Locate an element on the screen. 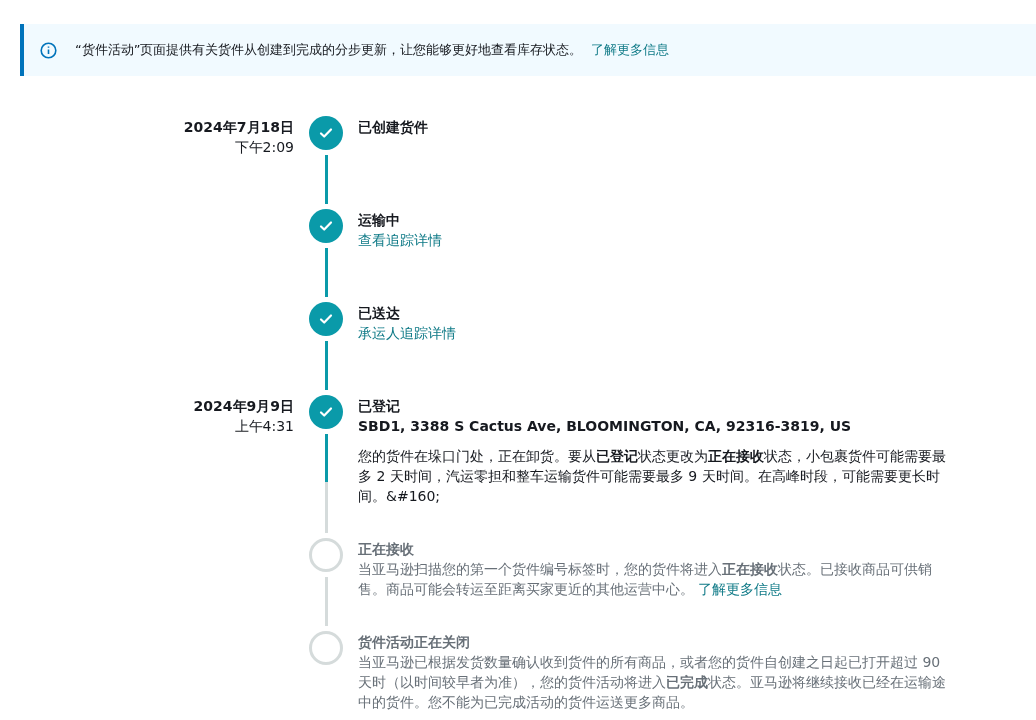 The width and height of the screenshot is (1036, 720). step-title: 运输中 is located at coordinates (379, 220).